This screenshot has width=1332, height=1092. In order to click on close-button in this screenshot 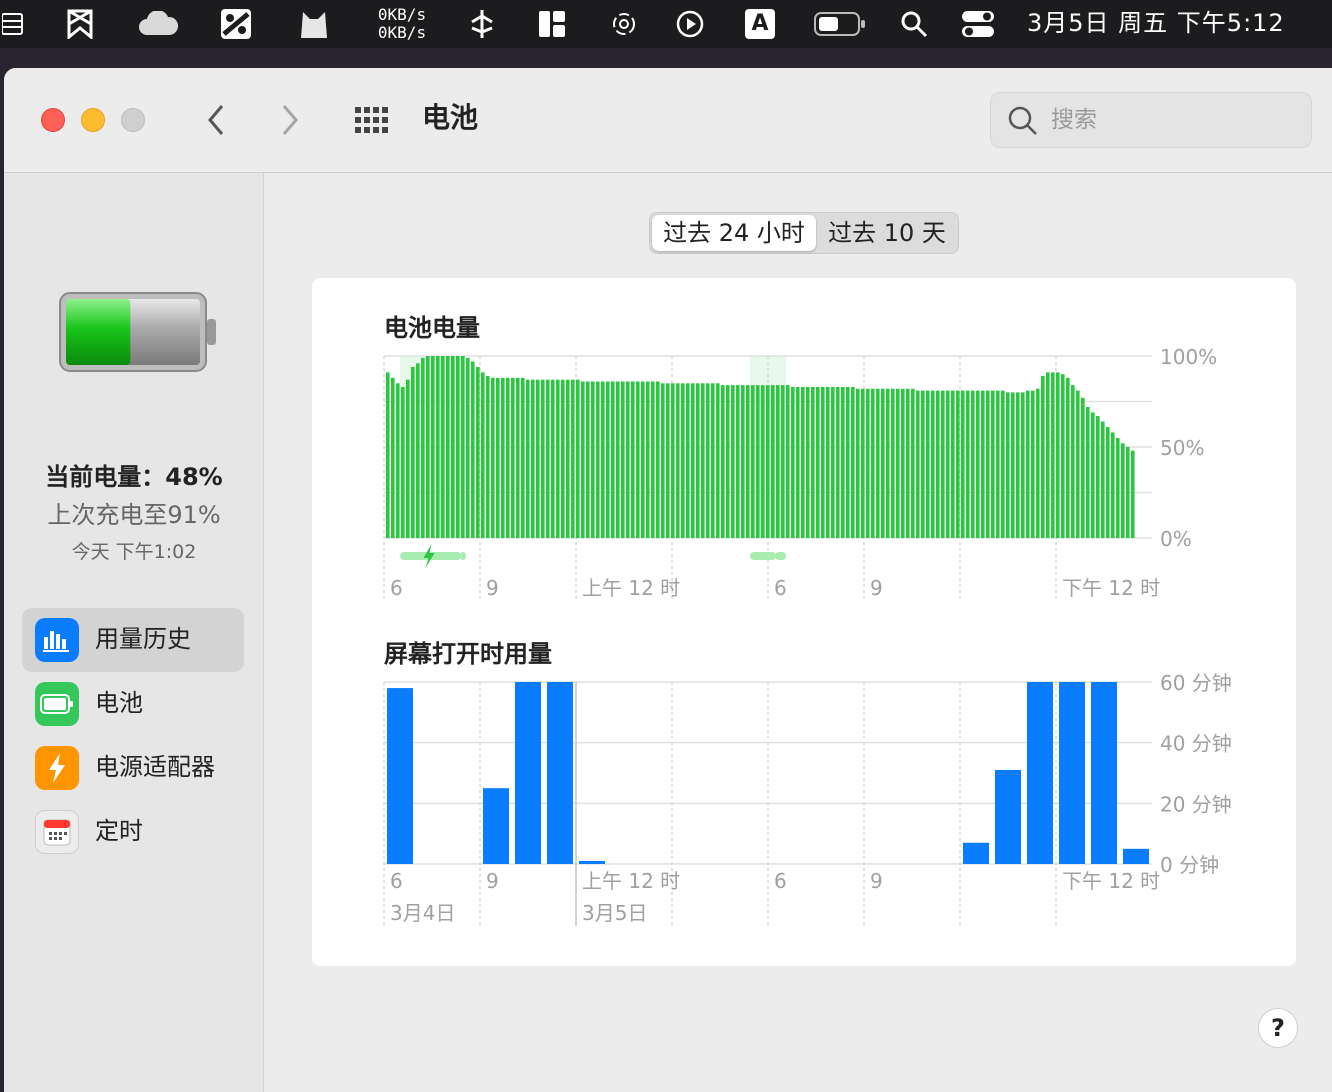, I will do `click(53, 120)`.